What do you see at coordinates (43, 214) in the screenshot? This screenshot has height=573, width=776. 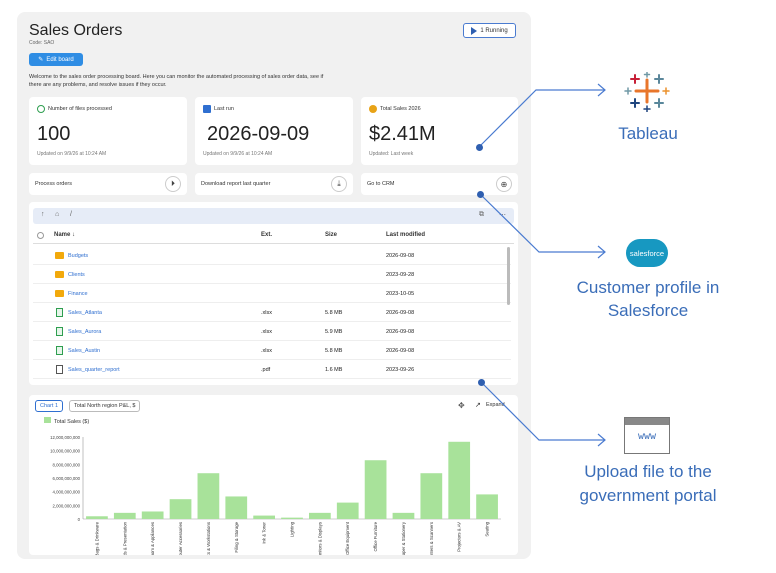 I see `up-arrow-icon: ↑` at bounding box center [43, 214].